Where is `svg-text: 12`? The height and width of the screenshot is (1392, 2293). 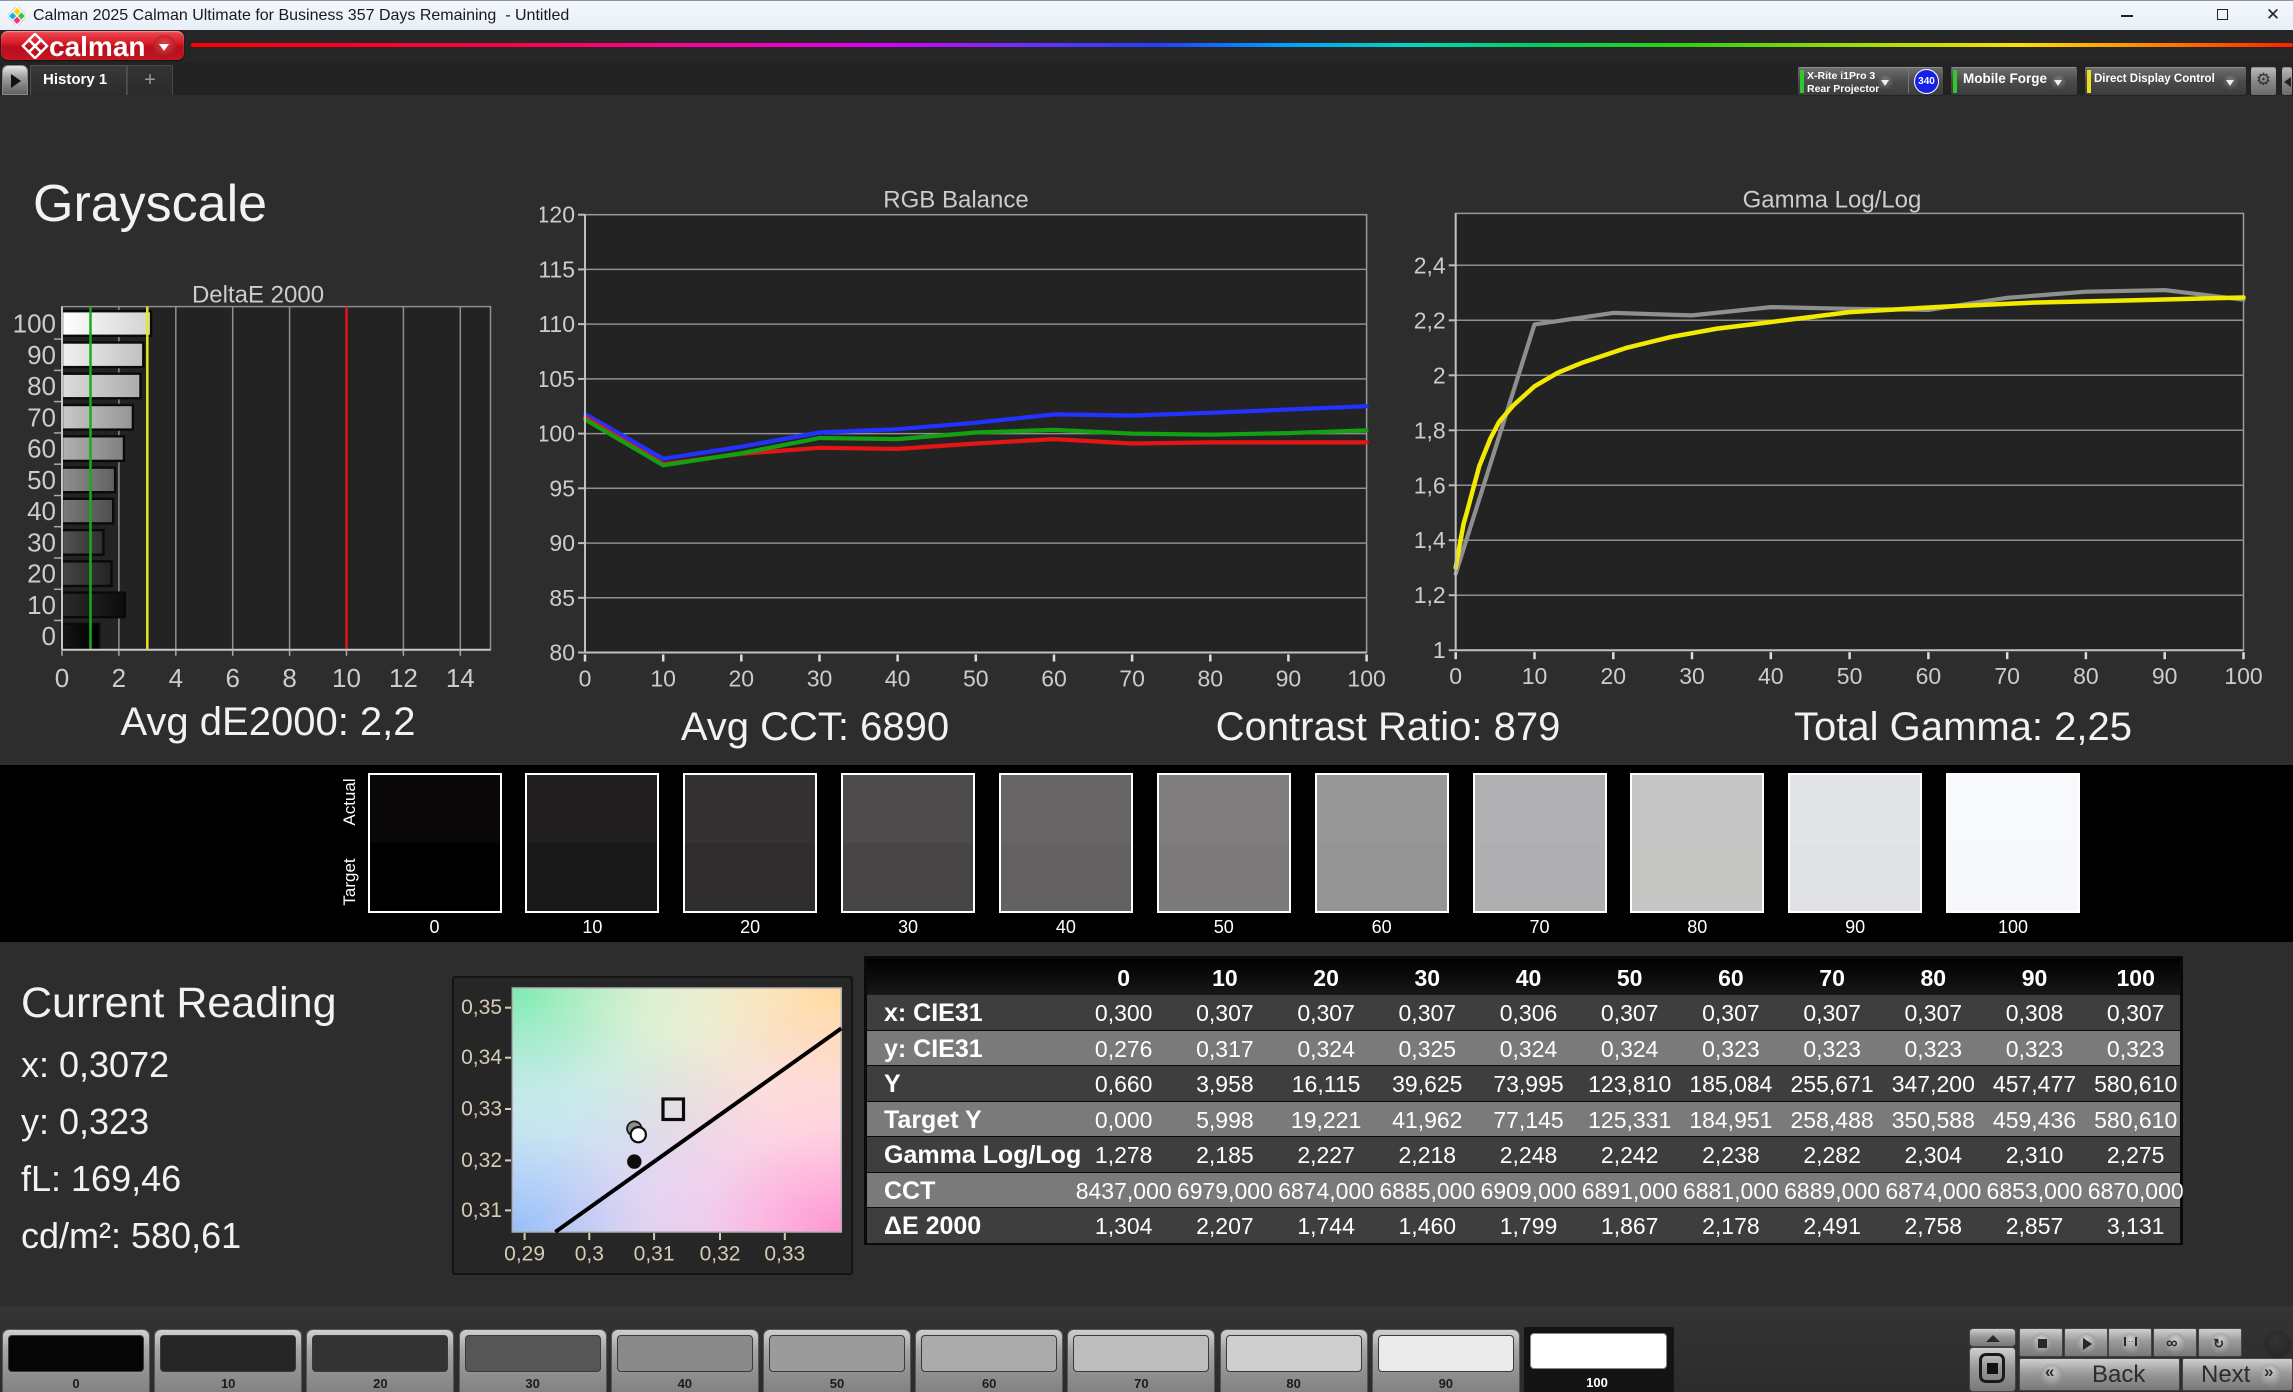 svg-text: 12 is located at coordinates (403, 678).